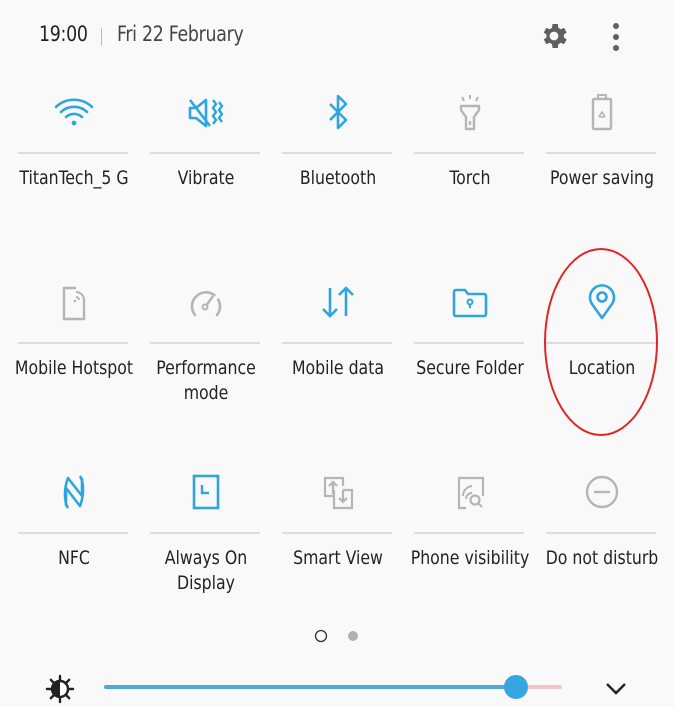  I want to click on tile-label: Performance mode, so click(205, 381).